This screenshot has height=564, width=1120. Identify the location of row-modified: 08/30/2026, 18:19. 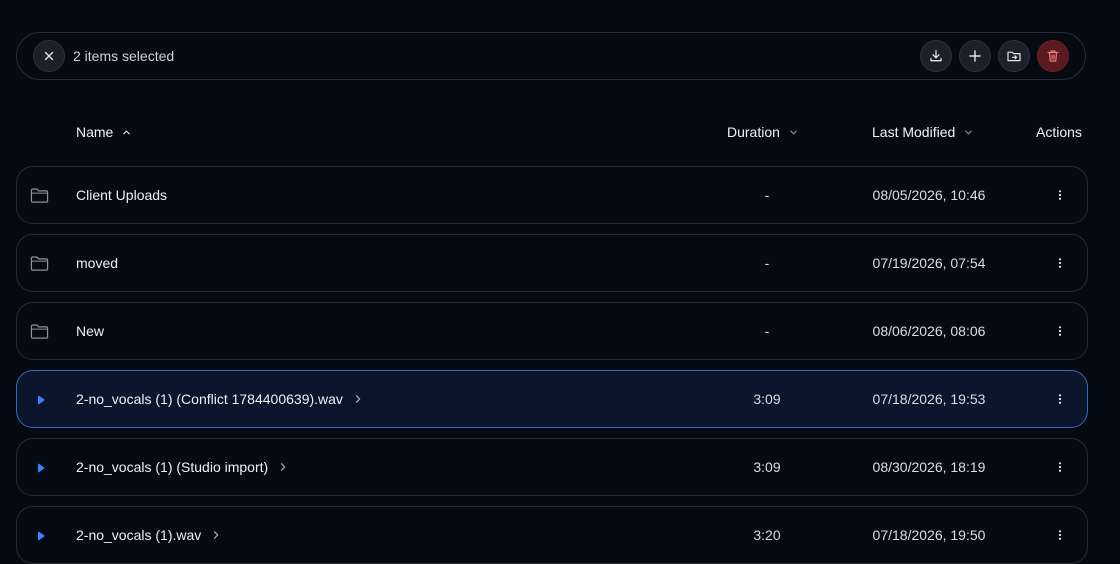
(929, 467).